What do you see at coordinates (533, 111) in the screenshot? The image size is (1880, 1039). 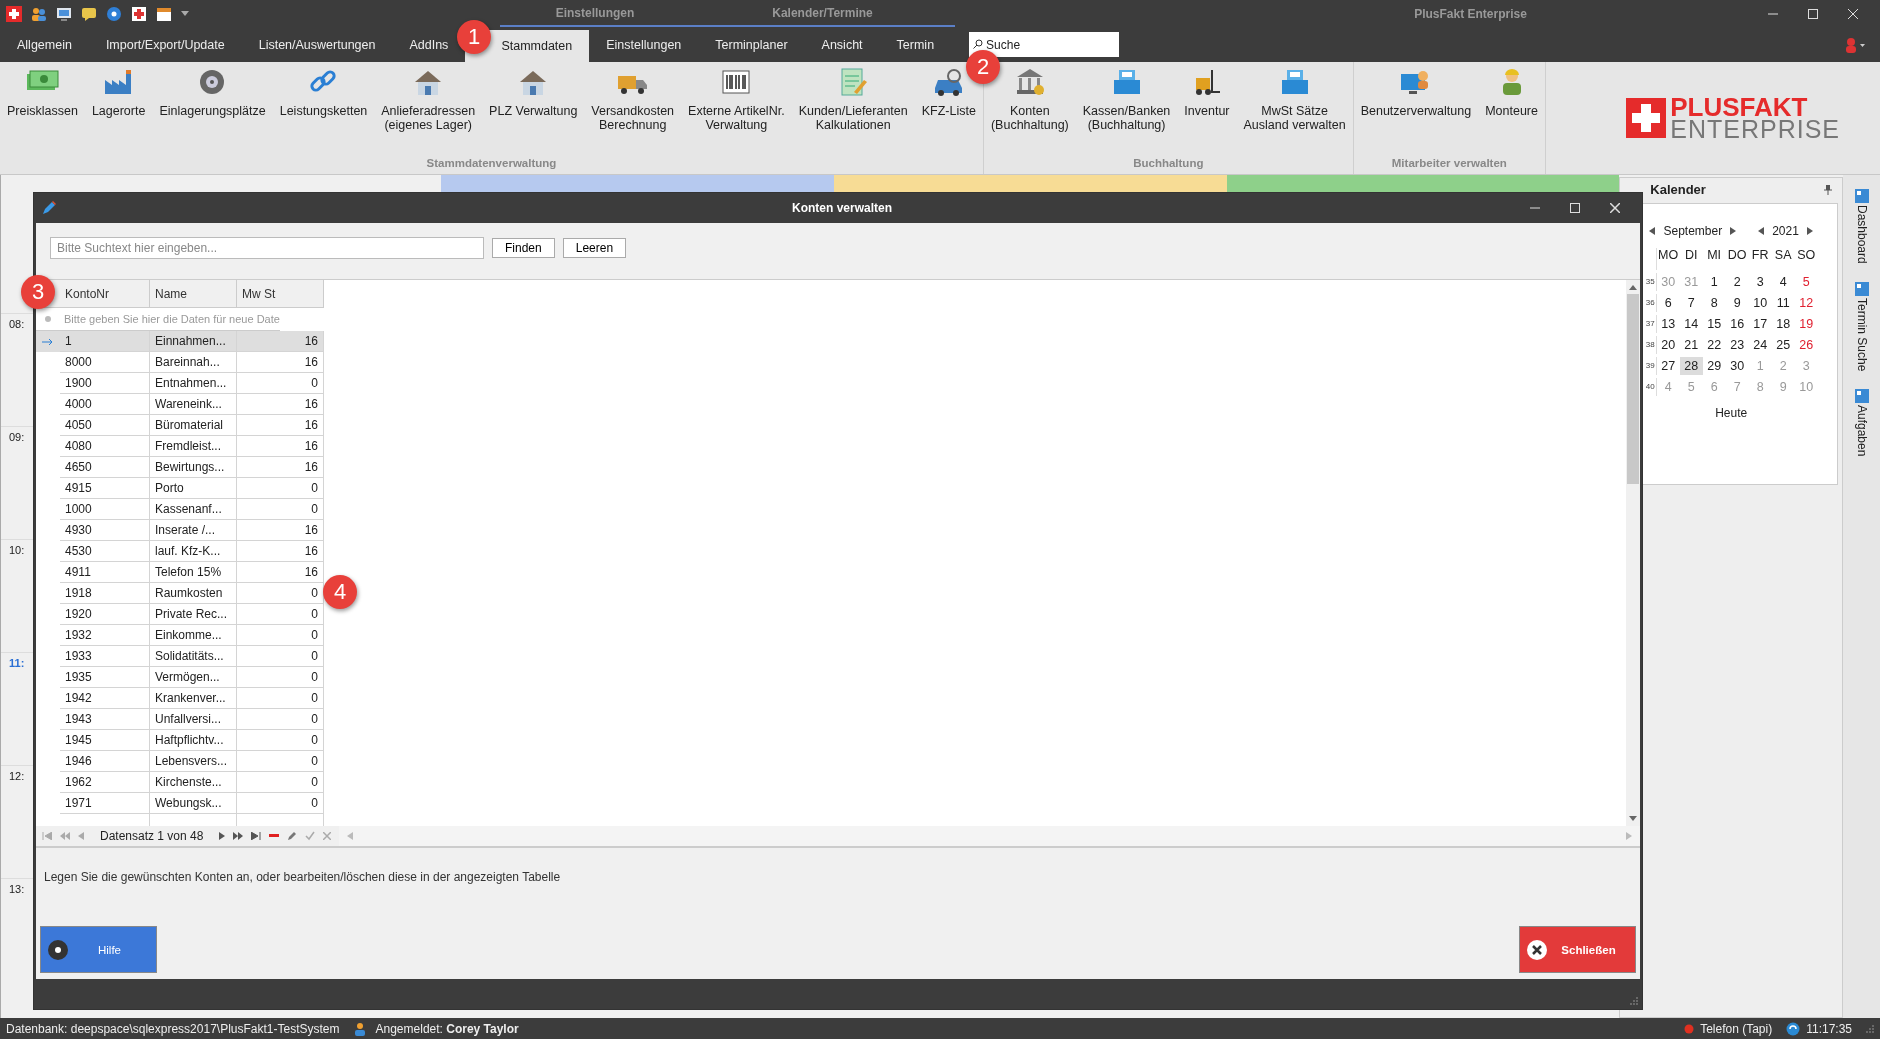 I see `ribbon-button: PLZ Verwaltung` at bounding box center [533, 111].